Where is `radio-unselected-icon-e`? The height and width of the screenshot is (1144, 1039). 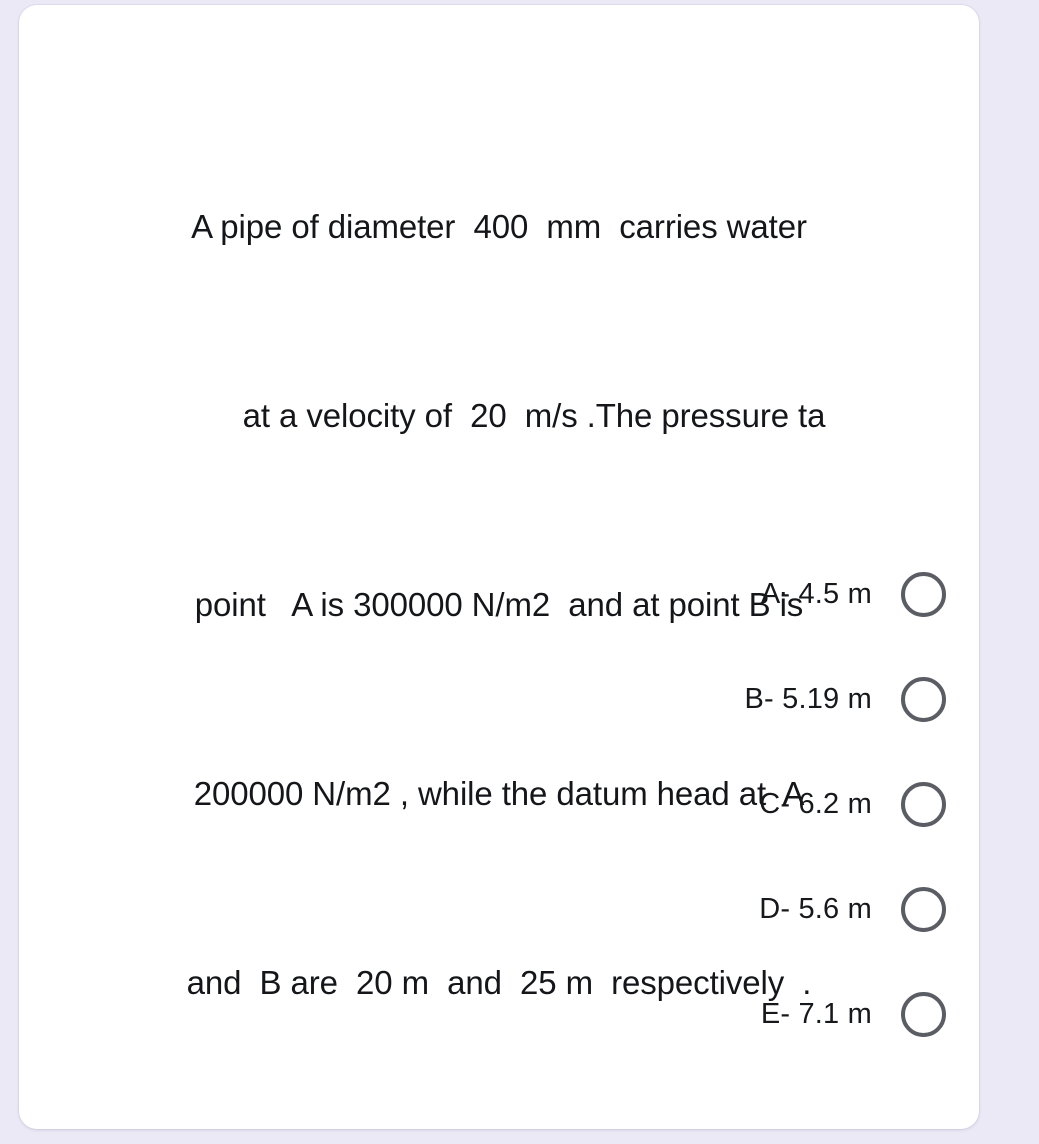
radio-unselected-icon-e is located at coordinates (923, 1014).